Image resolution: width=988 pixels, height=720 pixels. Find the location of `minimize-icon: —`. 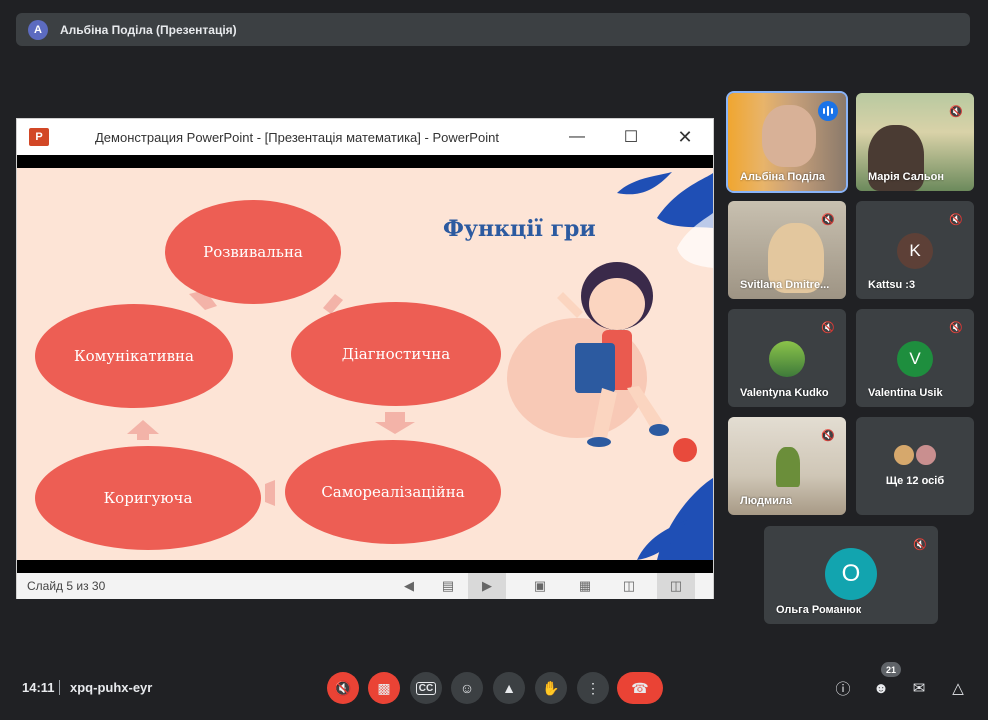

minimize-icon: — is located at coordinates (577, 137).